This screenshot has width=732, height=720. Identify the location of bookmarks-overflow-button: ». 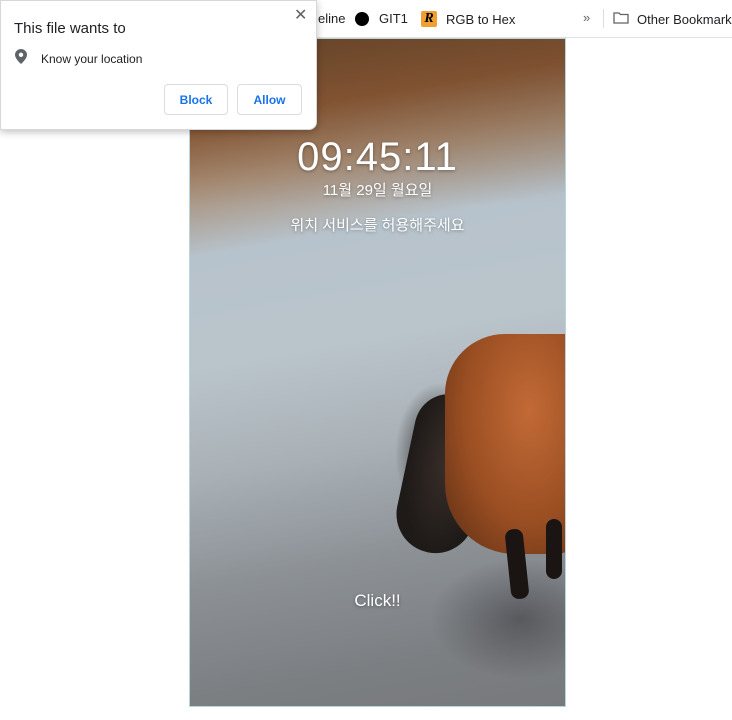
(586, 17).